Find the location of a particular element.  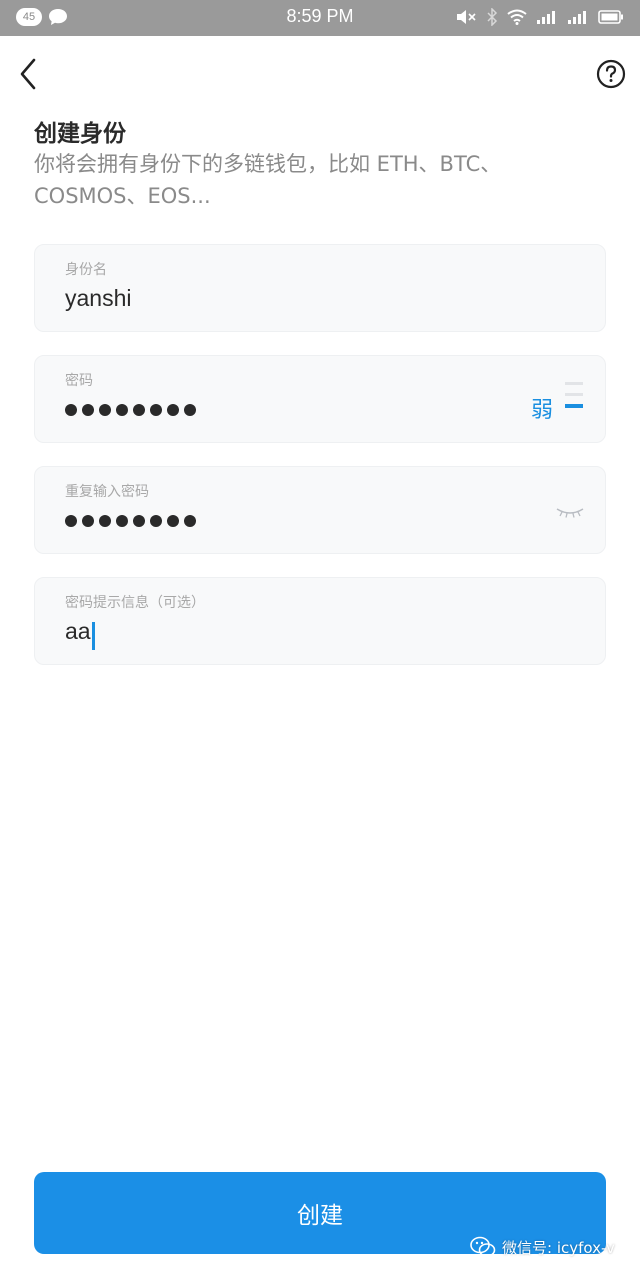

password-hint-field: 密码提示信息（可选） aa is located at coordinates (320, 621).